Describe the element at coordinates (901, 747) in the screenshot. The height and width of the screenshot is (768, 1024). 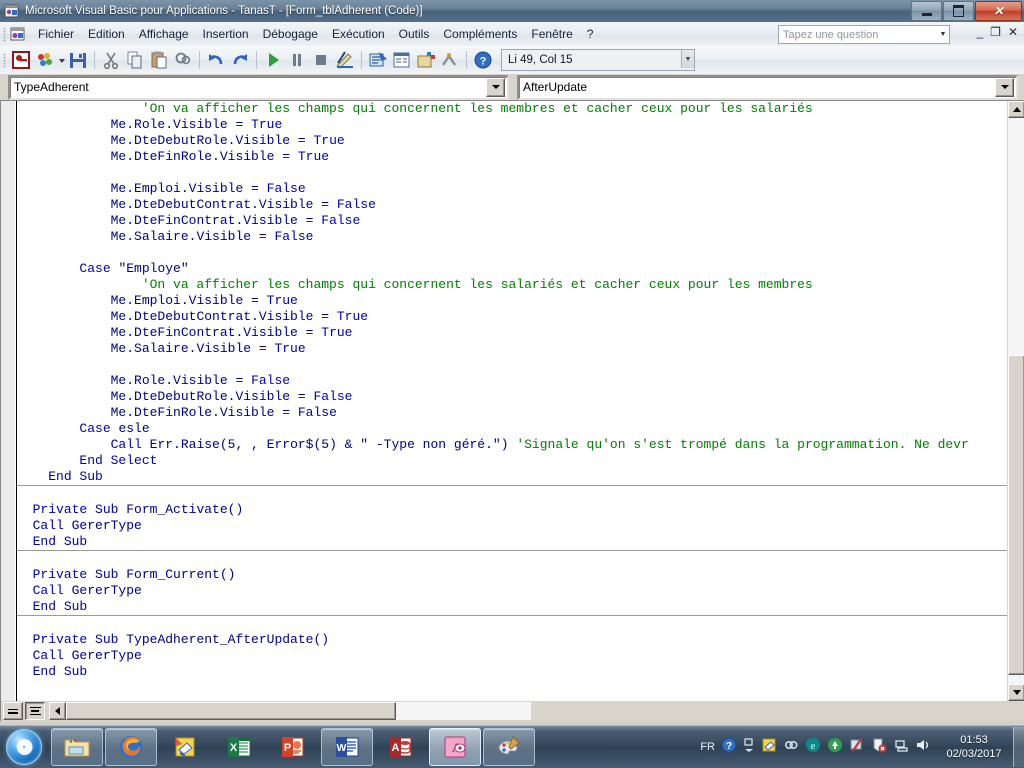
I see `network-icon` at that location.